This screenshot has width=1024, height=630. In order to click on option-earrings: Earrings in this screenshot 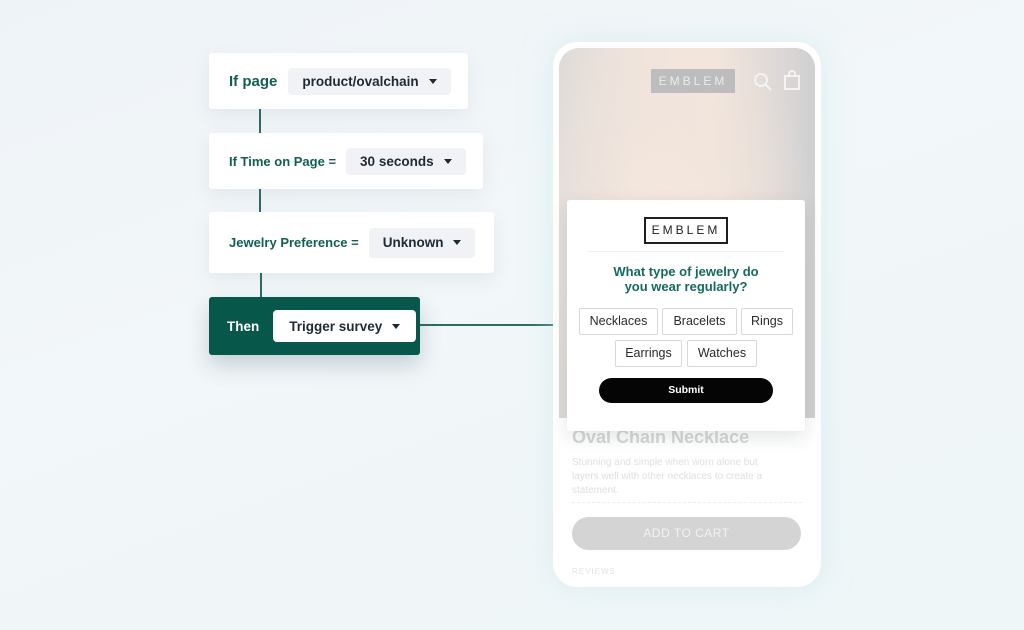, I will do `click(648, 353)`.